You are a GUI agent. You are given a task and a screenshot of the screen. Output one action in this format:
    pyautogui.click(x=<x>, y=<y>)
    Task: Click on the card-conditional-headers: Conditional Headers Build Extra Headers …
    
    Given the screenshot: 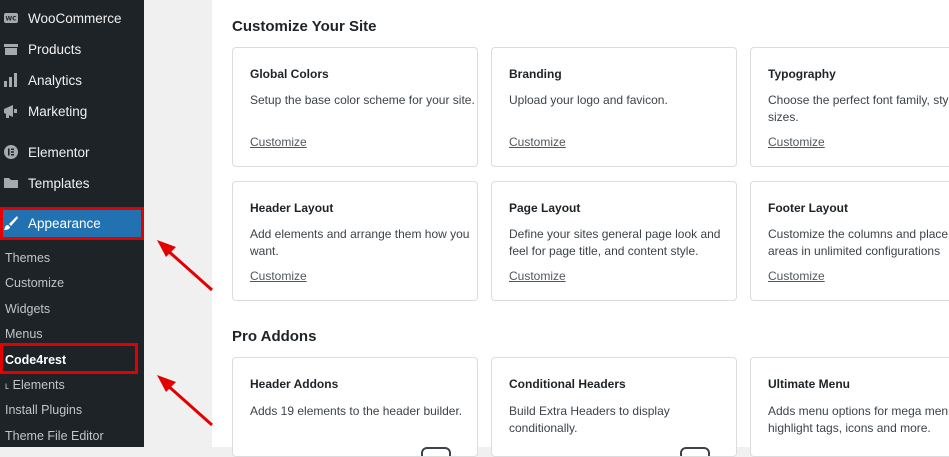 What is the action you would take?
    pyautogui.click(x=614, y=407)
    